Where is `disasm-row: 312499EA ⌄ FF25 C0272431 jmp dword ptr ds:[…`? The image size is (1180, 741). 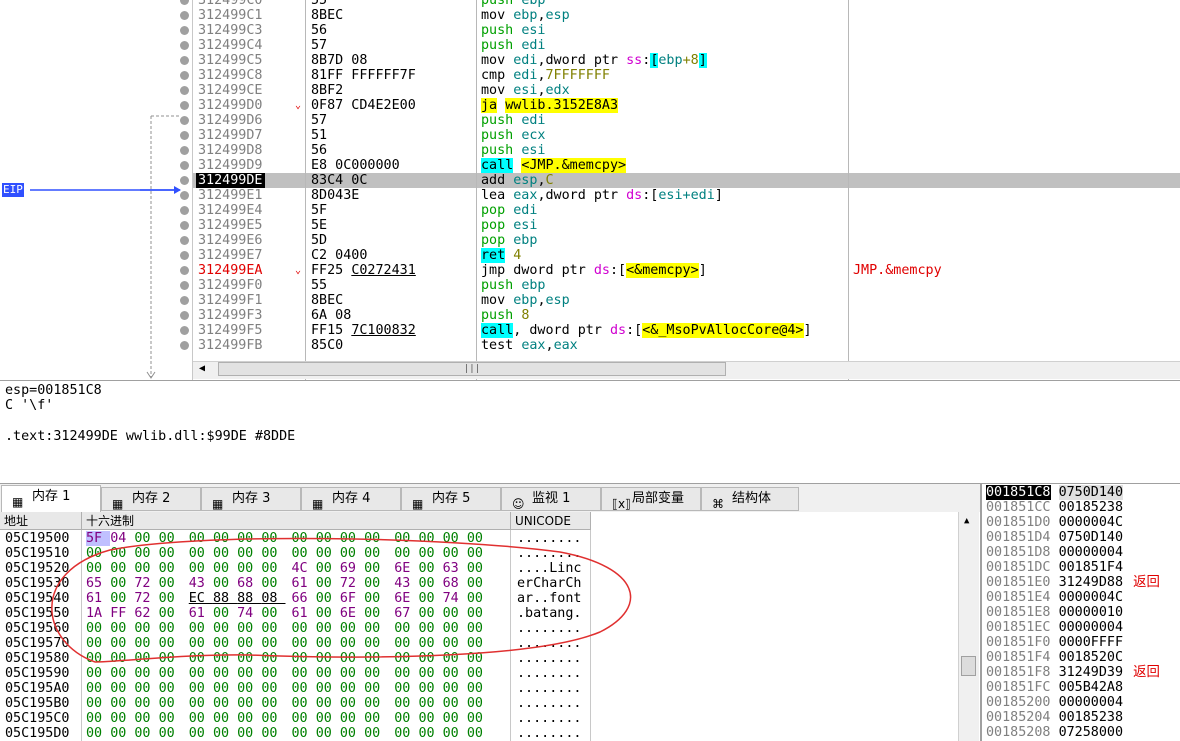 disasm-row: 312499EA ⌄ FF25 C0272431 jmp dword ptr ds:[… is located at coordinates (686, 270).